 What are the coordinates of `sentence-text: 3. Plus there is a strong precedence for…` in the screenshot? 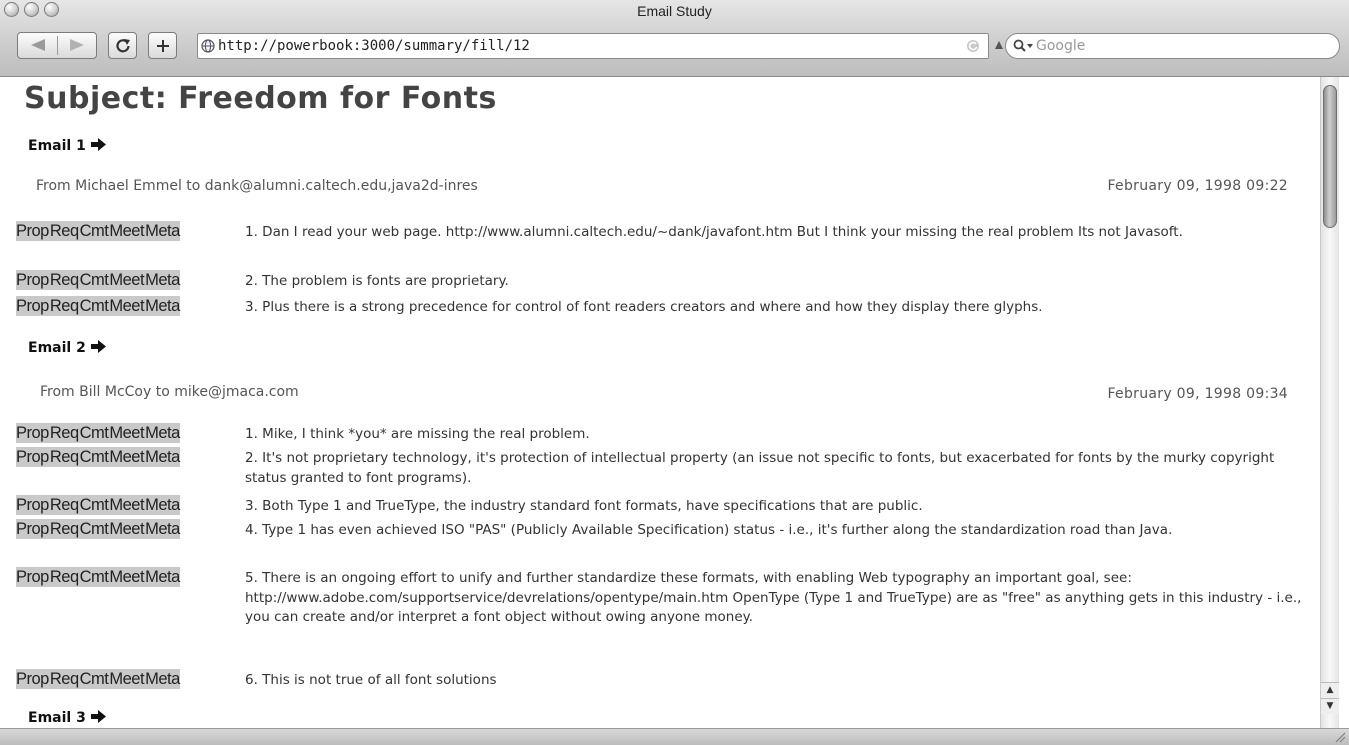 It's located at (644, 307).